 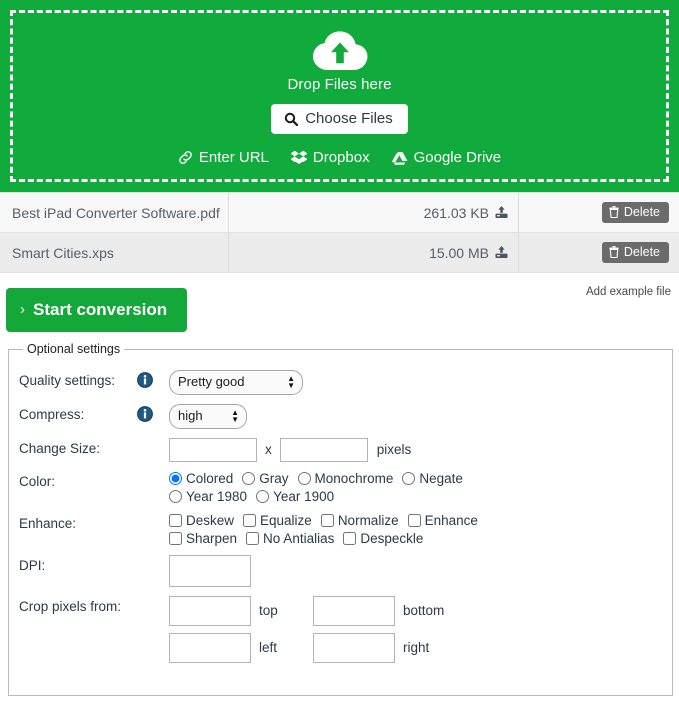 What do you see at coordinates (210, 570) in the screenshot?
I see `dpi-input` at bounding box center [210, 570].